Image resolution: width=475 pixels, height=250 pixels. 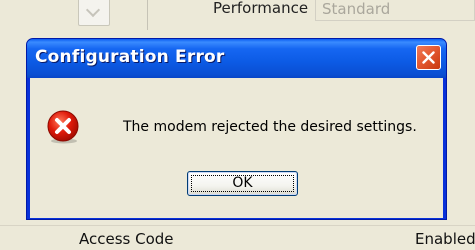 I want to click on ok-button: OK, so click(x=242, y=183).